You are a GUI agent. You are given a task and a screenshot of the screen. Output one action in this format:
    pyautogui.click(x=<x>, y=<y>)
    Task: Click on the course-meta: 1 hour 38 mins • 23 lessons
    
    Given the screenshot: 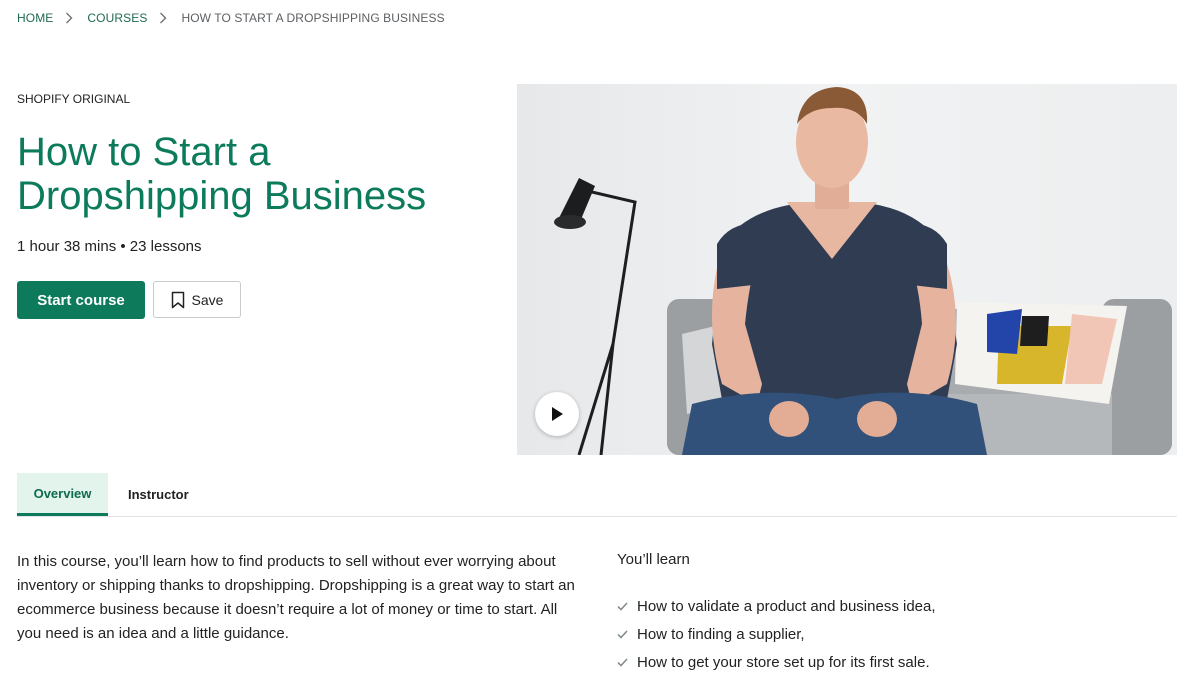 What is the action you would take?
    pyautogui.click(x=109, y=246)
    